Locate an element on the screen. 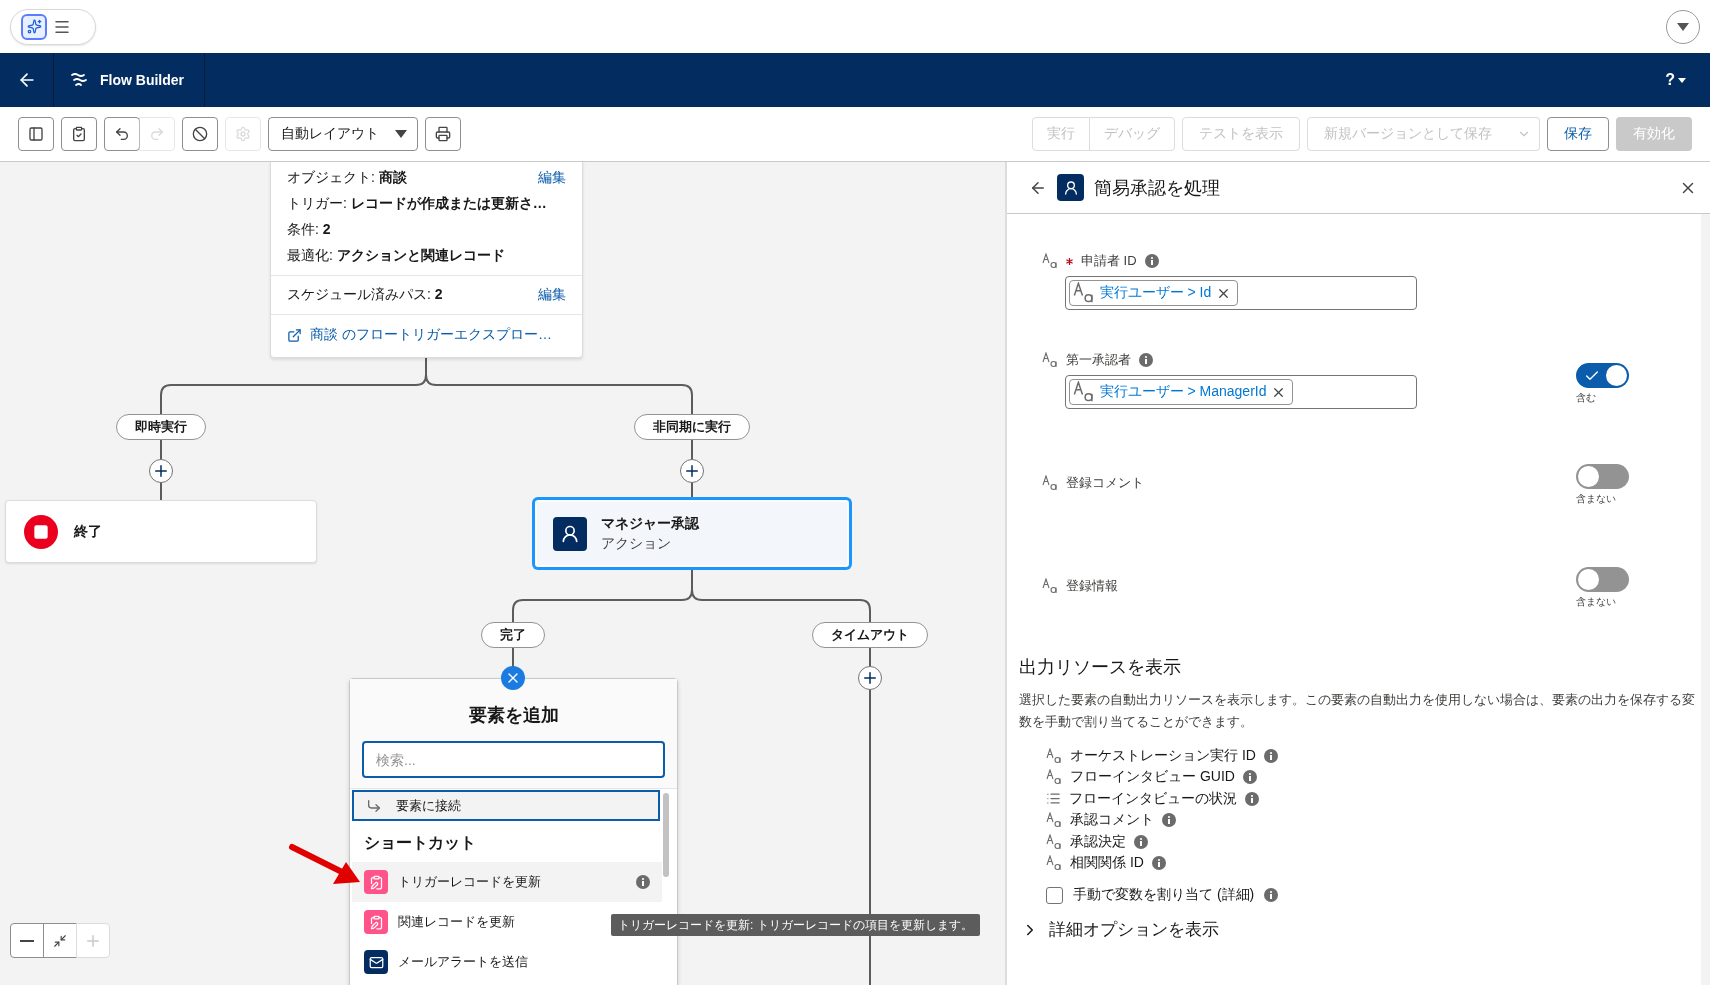 This screenshot has height=985, width=1710. toggle-caption: 含む is located at coordinates (1586, 398).